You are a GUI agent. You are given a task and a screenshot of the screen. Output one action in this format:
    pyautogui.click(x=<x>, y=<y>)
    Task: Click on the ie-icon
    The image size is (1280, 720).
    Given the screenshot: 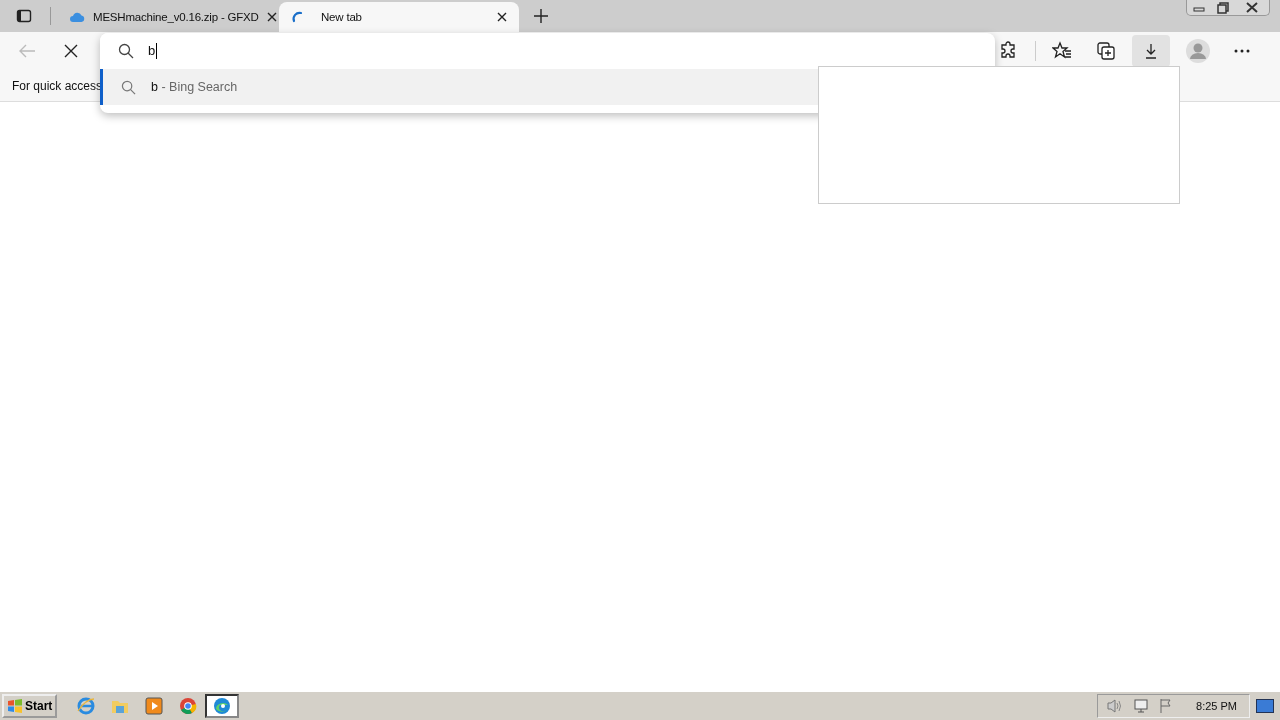 What is the action you would take?
    pyautogui.click(x=86, y=706)
    